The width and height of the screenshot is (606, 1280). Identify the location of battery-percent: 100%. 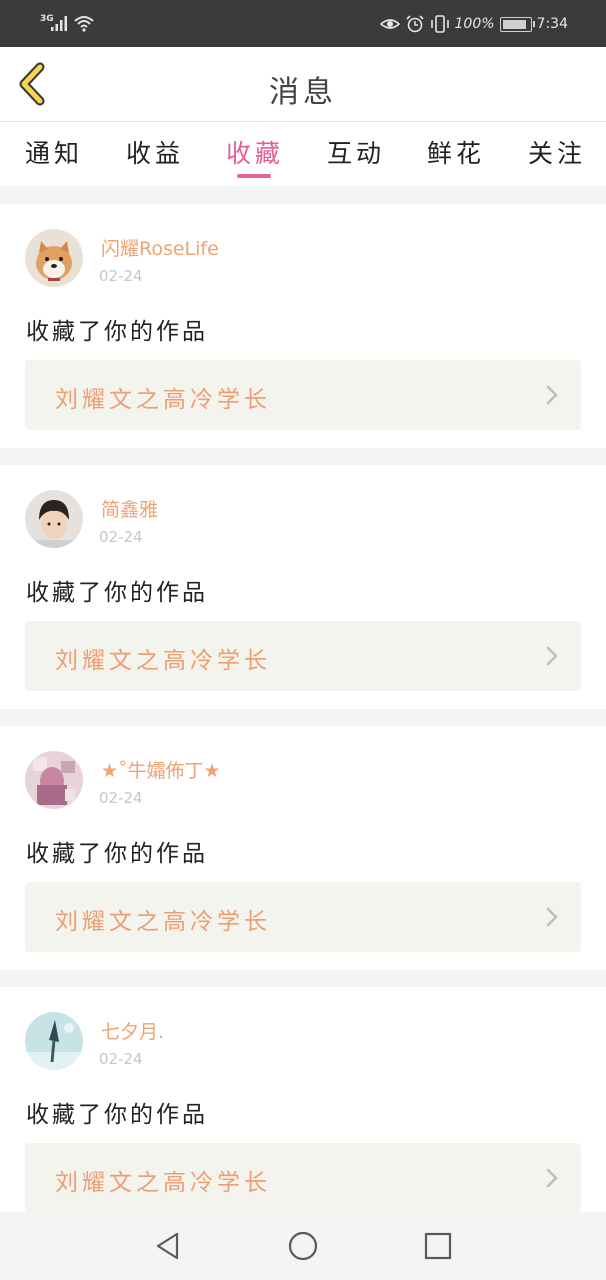
(474, 24).